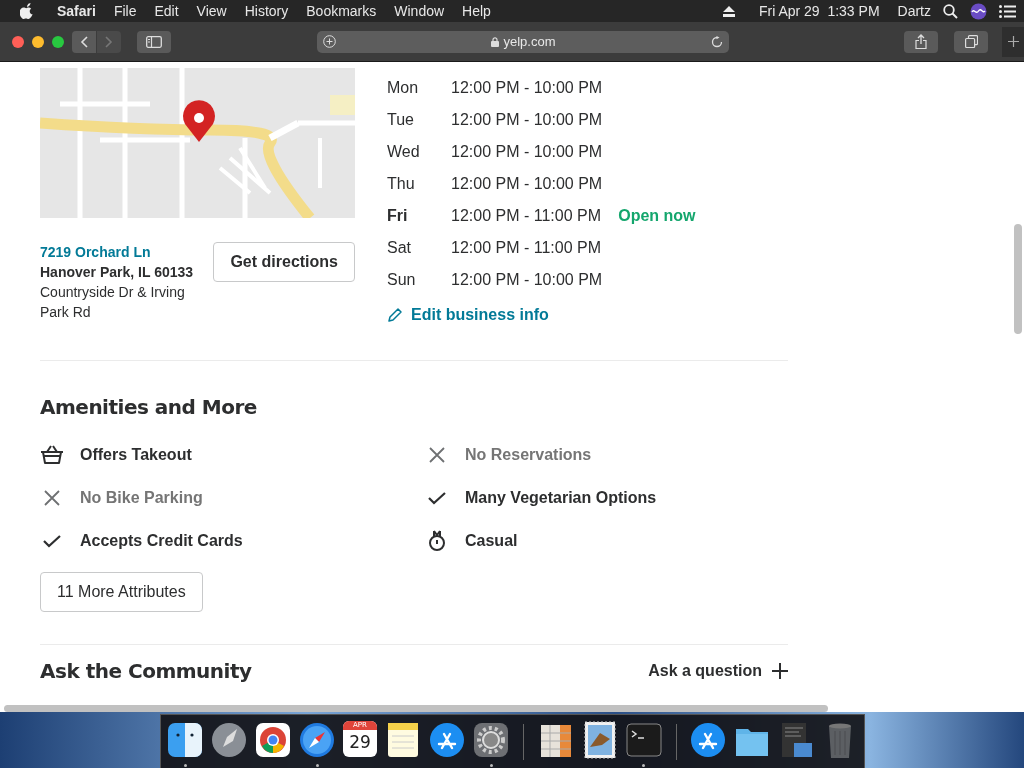 The width and height of the screenshot is (1024, 768). Describe the element at coordinates (317, 739) in the screenshot. I see `compass-icon` at that location.